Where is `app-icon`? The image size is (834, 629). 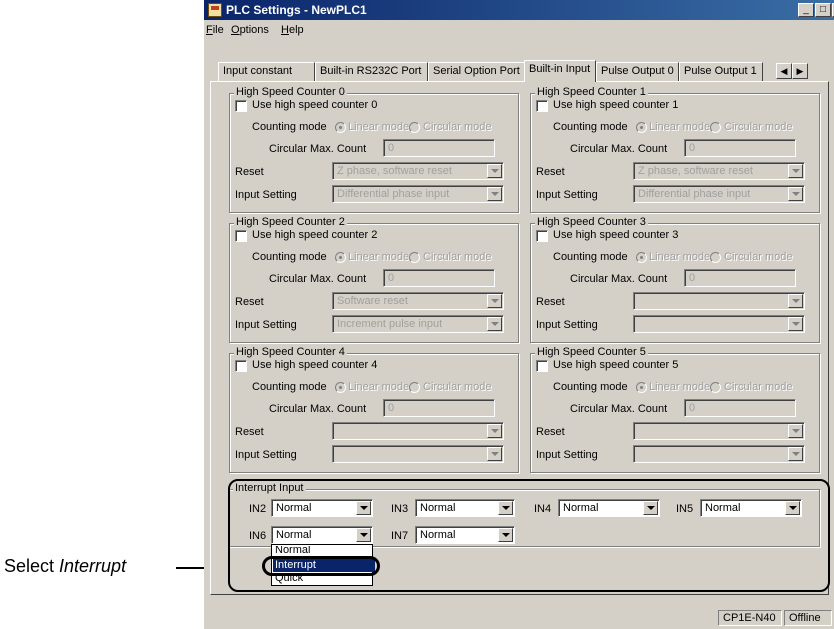 app-icon is located at coordinates (215, 10).